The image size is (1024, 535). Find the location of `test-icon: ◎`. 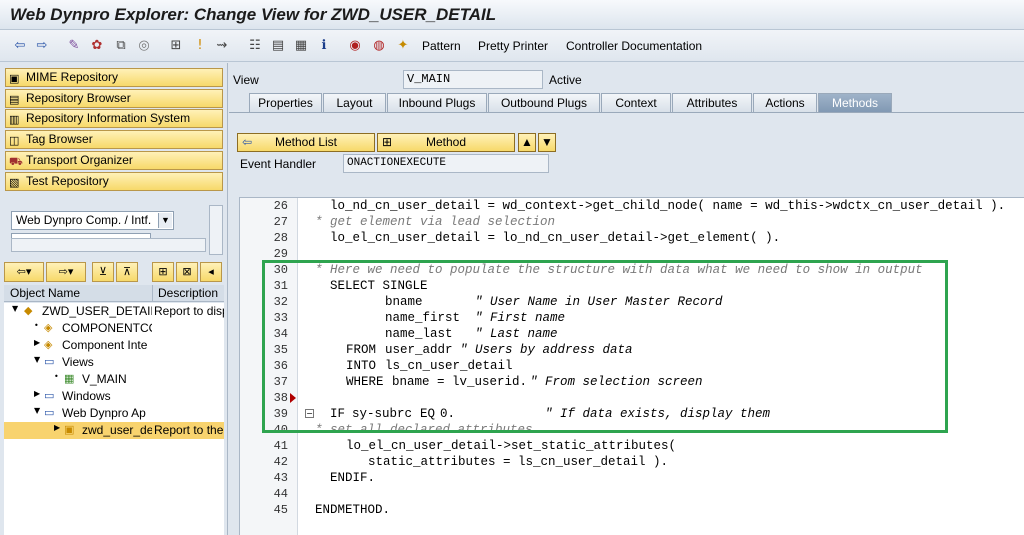

test-icon: ◎ is located at coordinates (144, 46).